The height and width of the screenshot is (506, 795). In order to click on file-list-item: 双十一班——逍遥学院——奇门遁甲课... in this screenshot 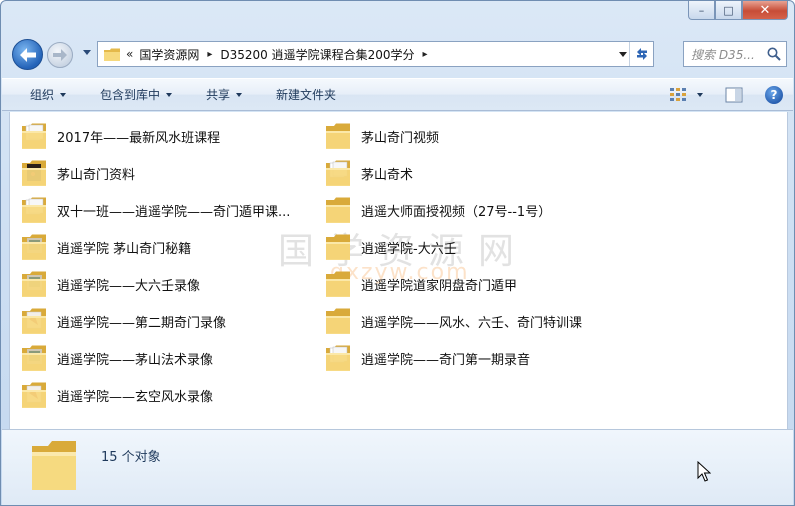, I will do `click(155, 210)`.